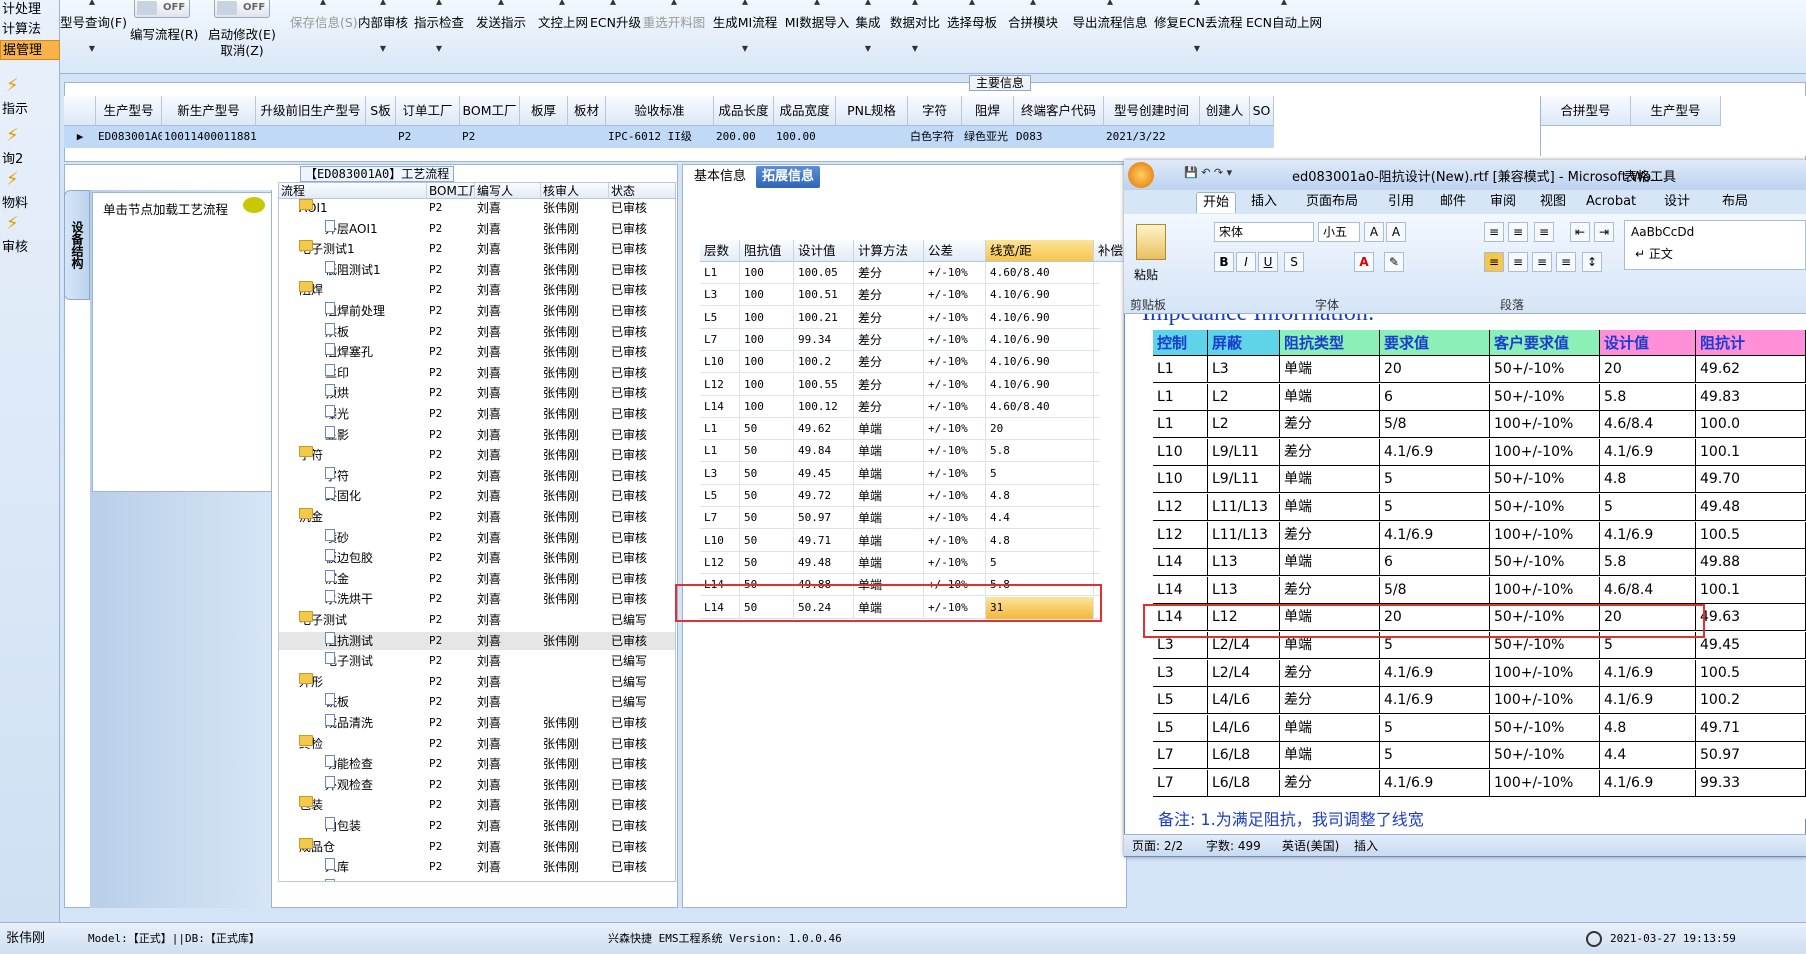 Image resolution: width=1806 pixels, height=954 pixels. What do you see at coordinates (477, 784) in the screenshot?
I see `flow-row: 外观检查 P2 刘喜 张伟刚 已审核` at bounding box center [477, 784].